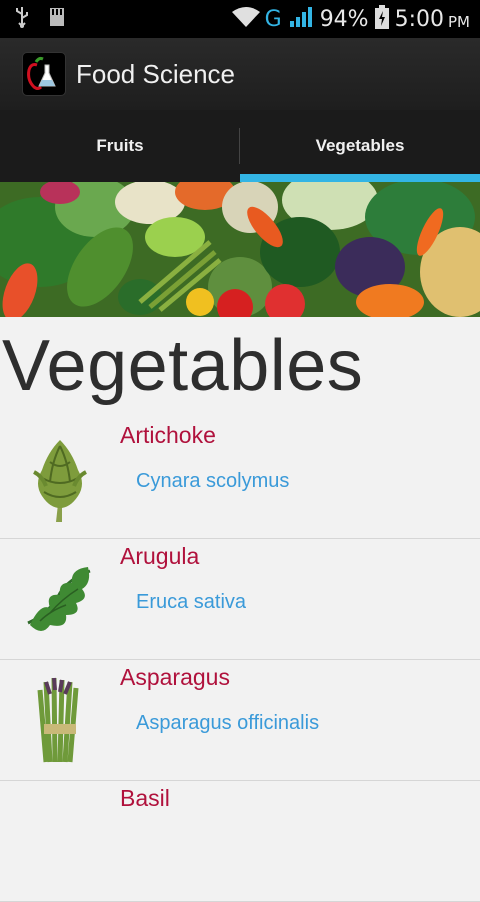  What do you see at coordinates (360, 178) in the screenshot?
I see `tab-selected-indicator` at bounding box center [360, 178].